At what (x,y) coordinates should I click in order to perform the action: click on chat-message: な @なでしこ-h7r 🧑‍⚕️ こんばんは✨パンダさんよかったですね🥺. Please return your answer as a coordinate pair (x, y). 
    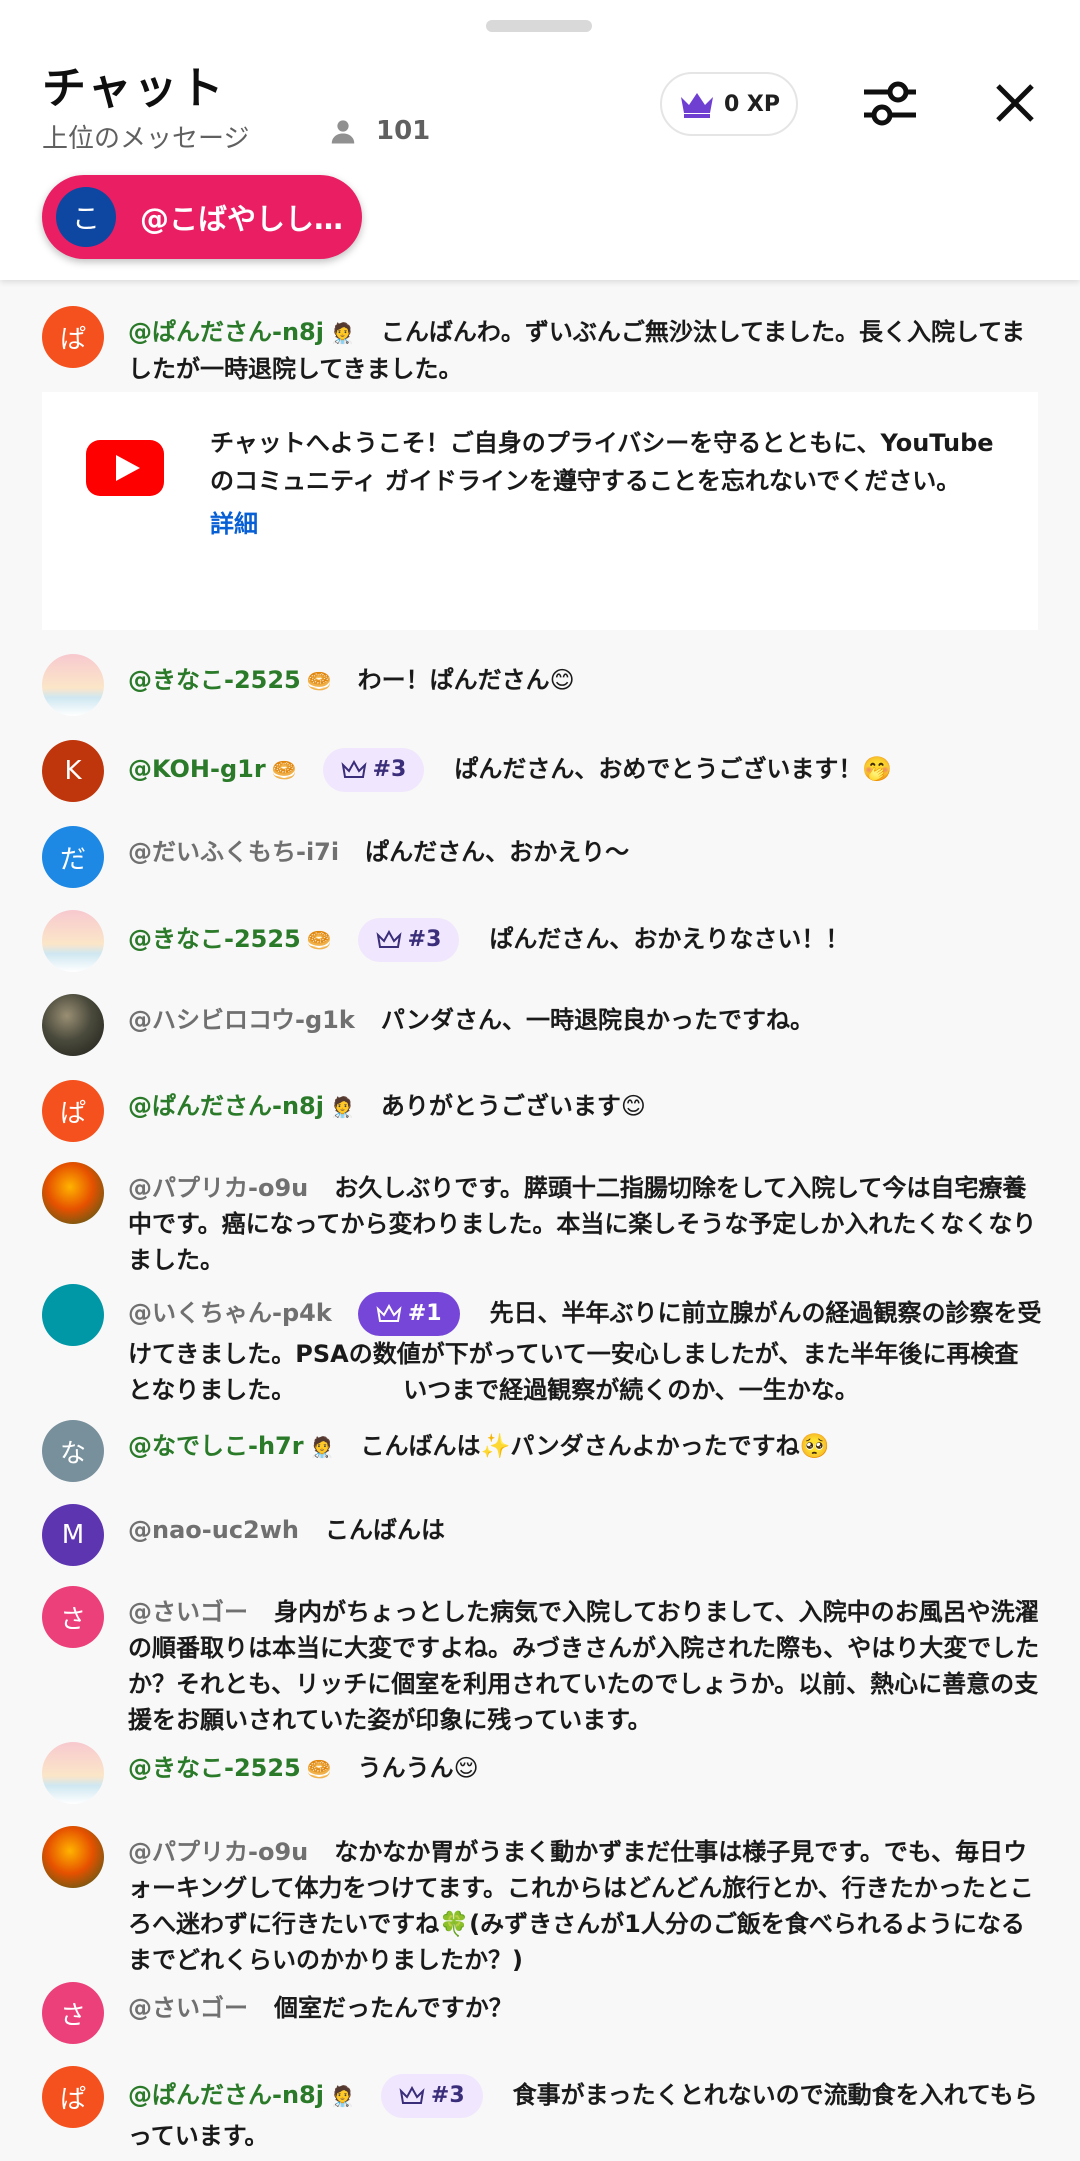
    Looking at the image, I should click on (542, 1451).